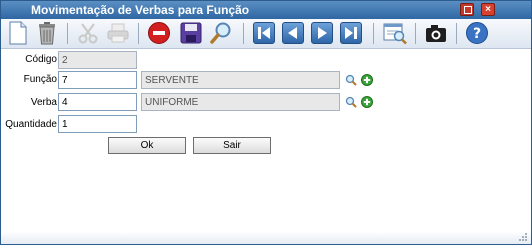 The height and width of the screenshot is (245, 532). What do you see at coordinates (97, 60) in the screenshot?
I see `codigo-field` at bounding box center [97, 60].